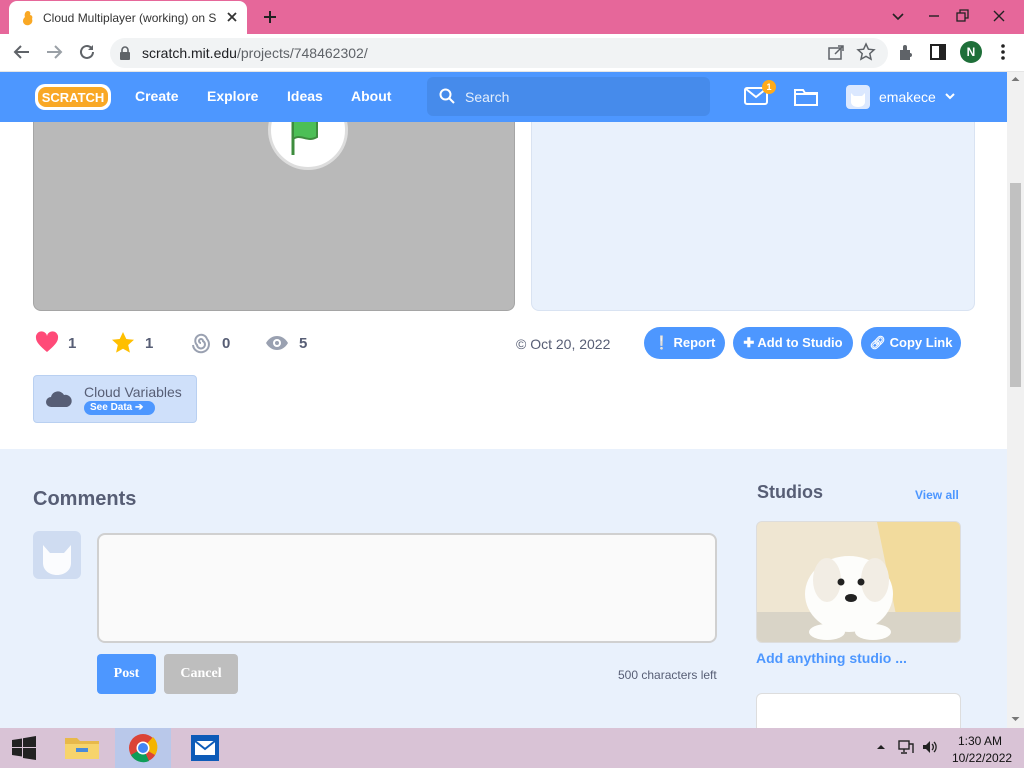  Describe the element at coordinates (157, 96) in the screenshot. I see `nav-create: Create` at that location.